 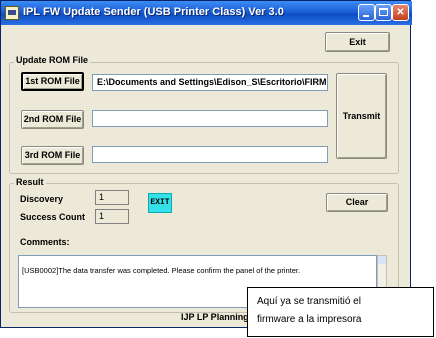 What do you see at coordinates (215, 317) in the screenshot?
I see `footer-label: IJP LP Planning` at bounding box center [215, 317].